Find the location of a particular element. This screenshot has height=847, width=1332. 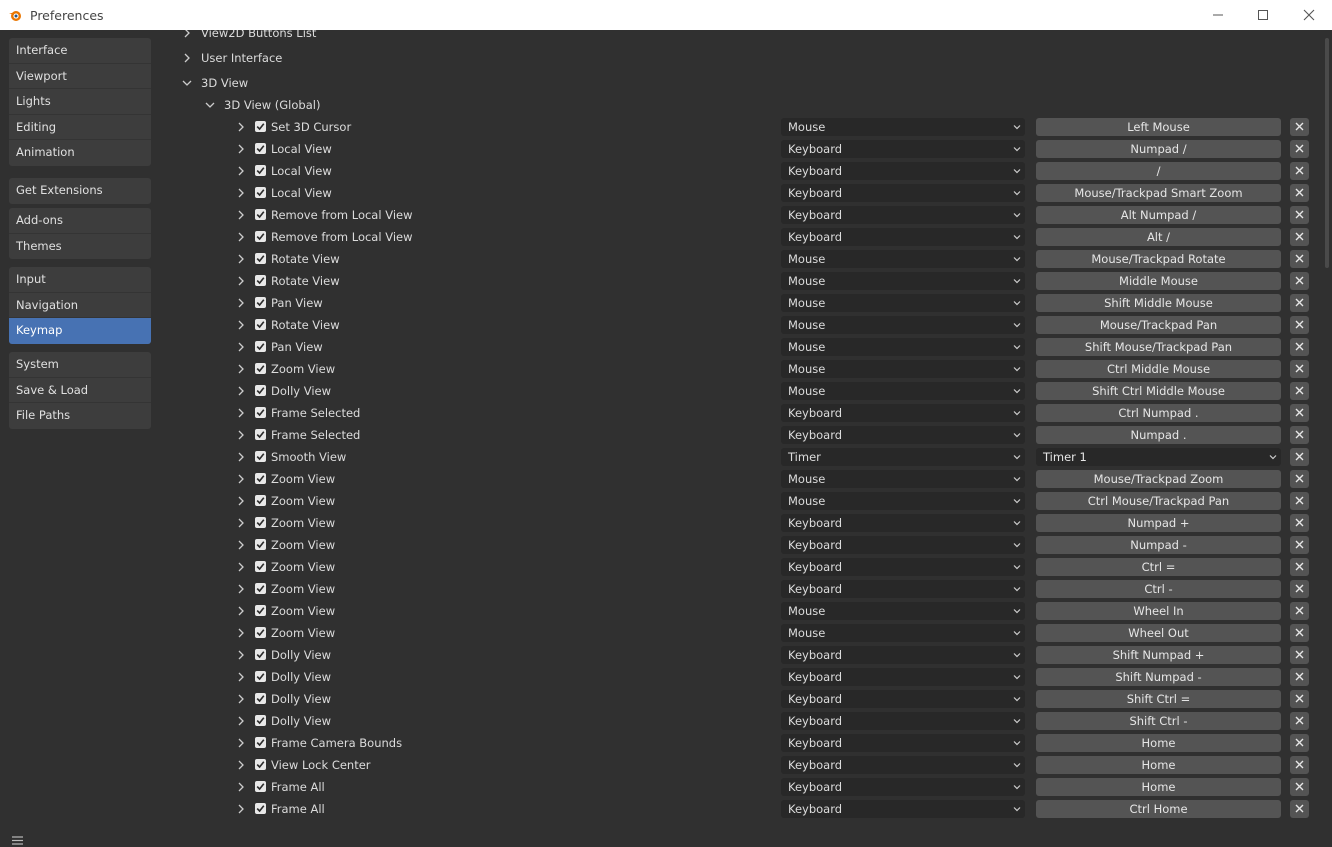

key-binding-button: Shift Mouse/Trackpad Pan is located at coordinates (1158, 347).